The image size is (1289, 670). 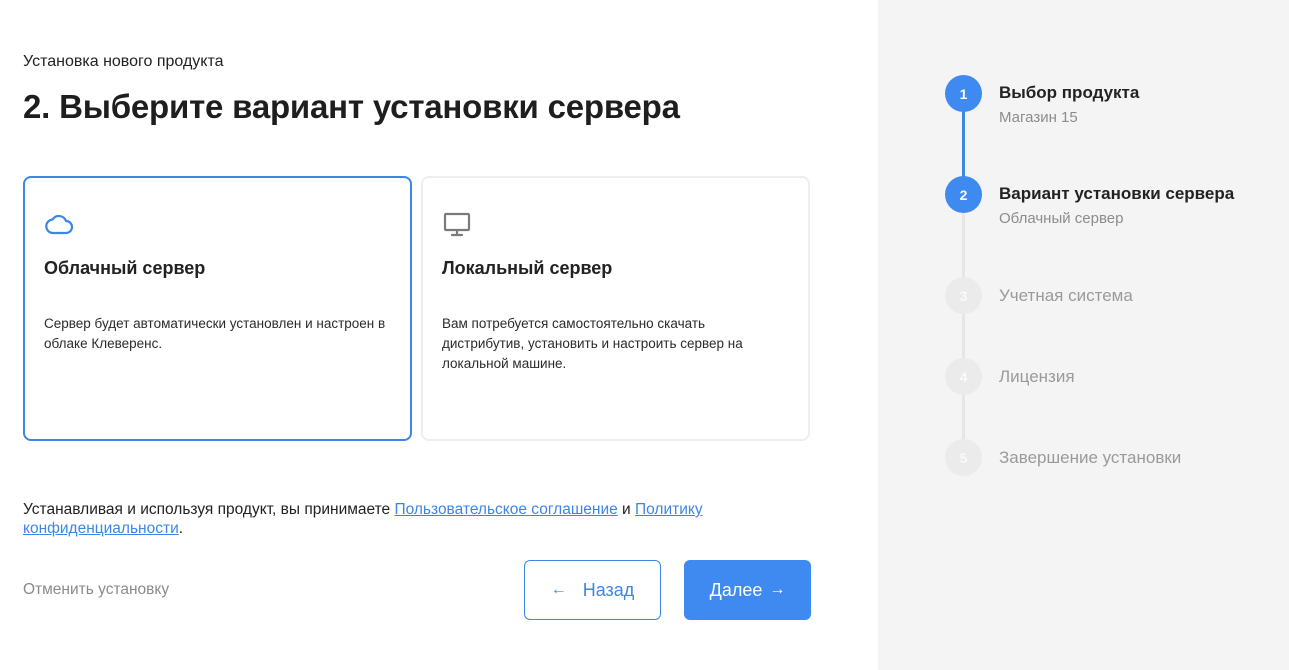 What do you see at coordinates (1038, 117) in the screenshot?
I see `step-sublabel: Магазин 15` at bounding box center [1038, 117].